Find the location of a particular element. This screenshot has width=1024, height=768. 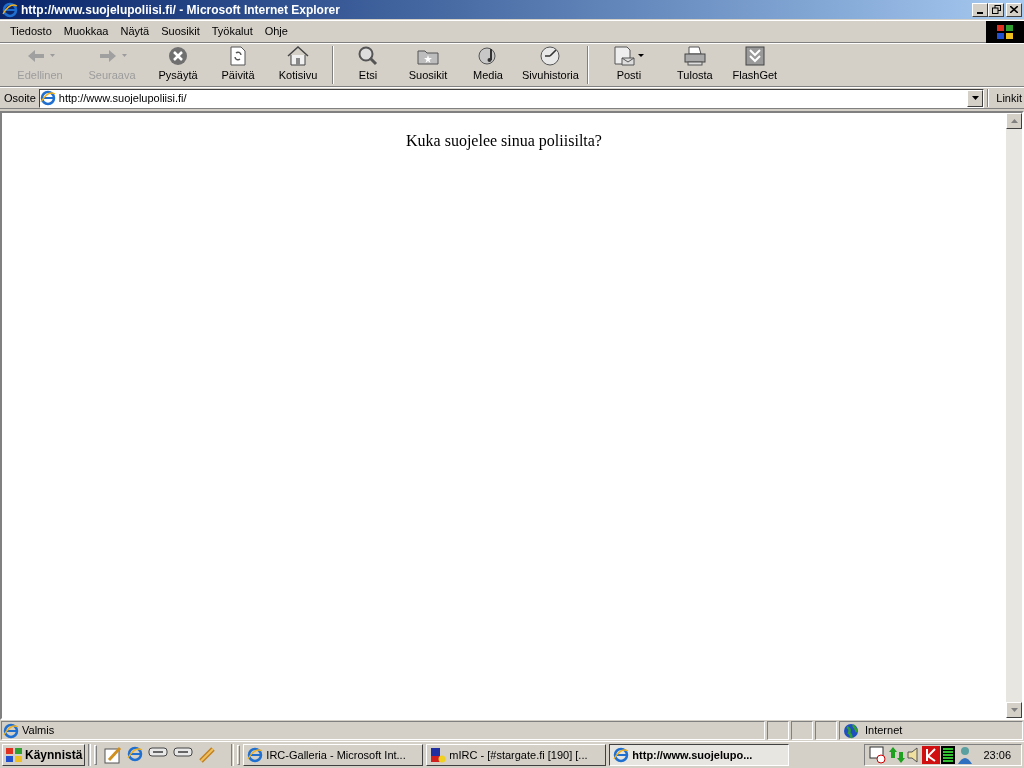

toolbar-button: Päivitä is located at coordinates (238, 65).